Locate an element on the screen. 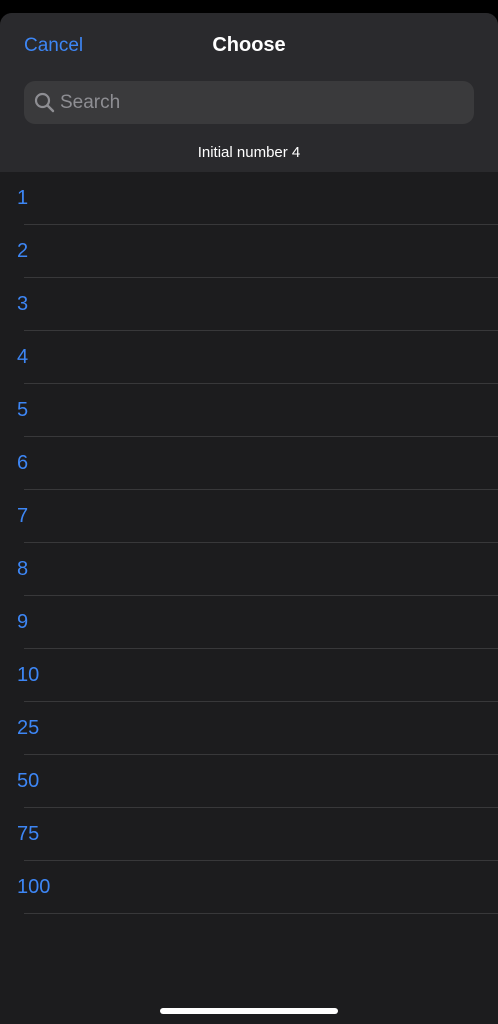 The height and width of the screenshot is (1024, 498). list-item-label: 9 is located at coordinates (23, 622).